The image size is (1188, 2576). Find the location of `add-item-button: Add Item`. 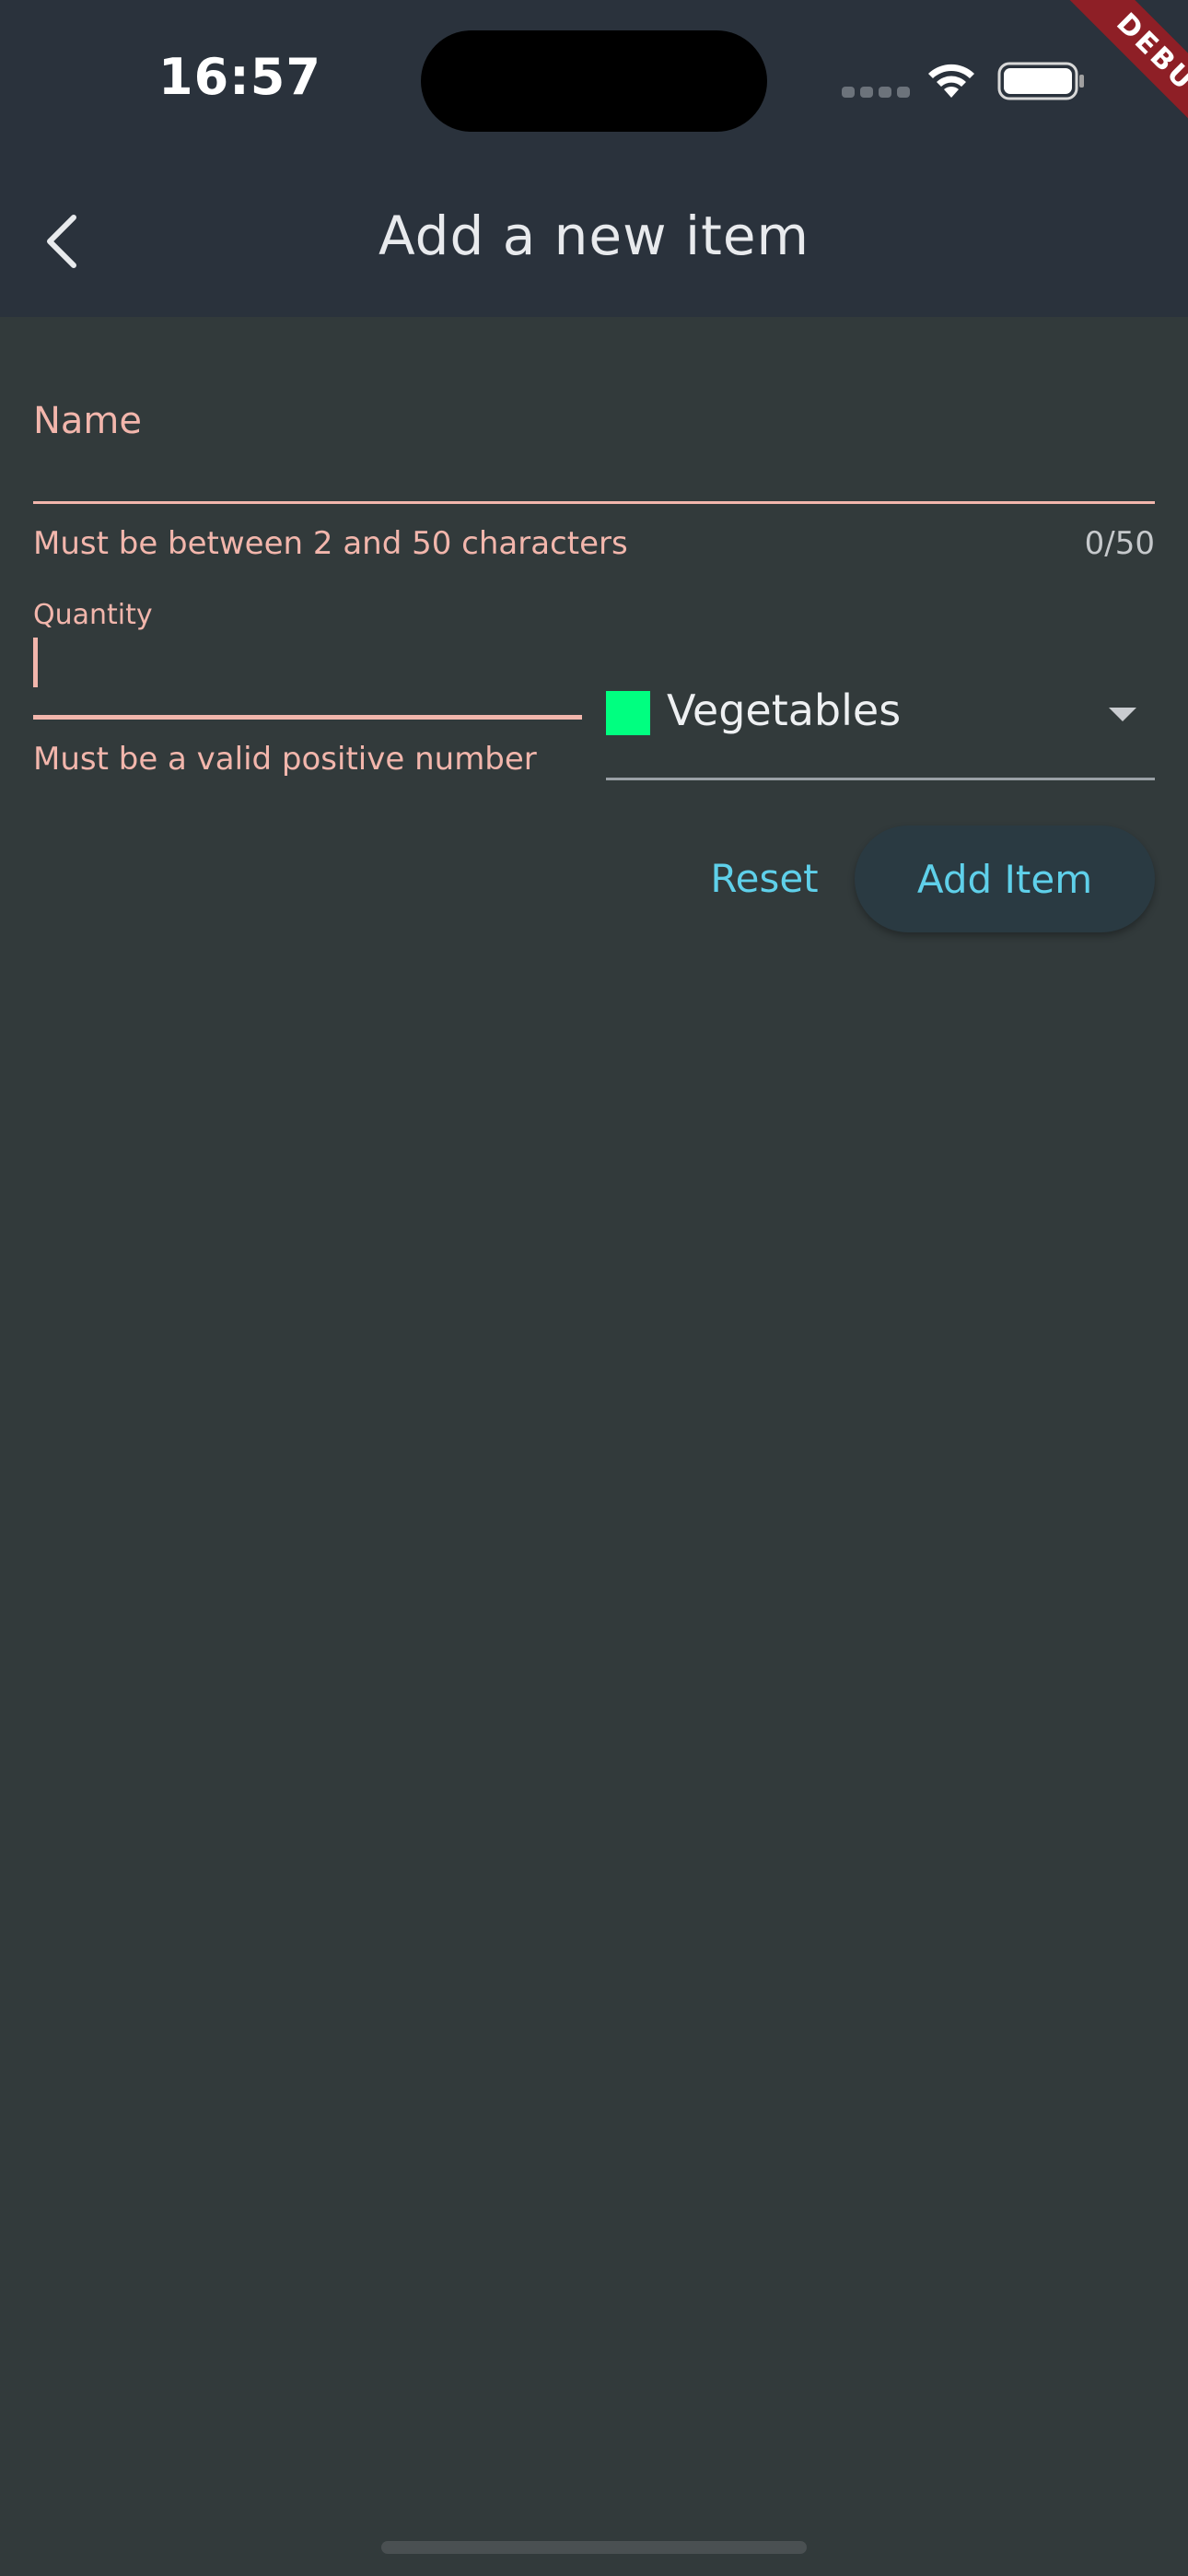

add-item-button: Add Item is located at coordinates (1005, 878).